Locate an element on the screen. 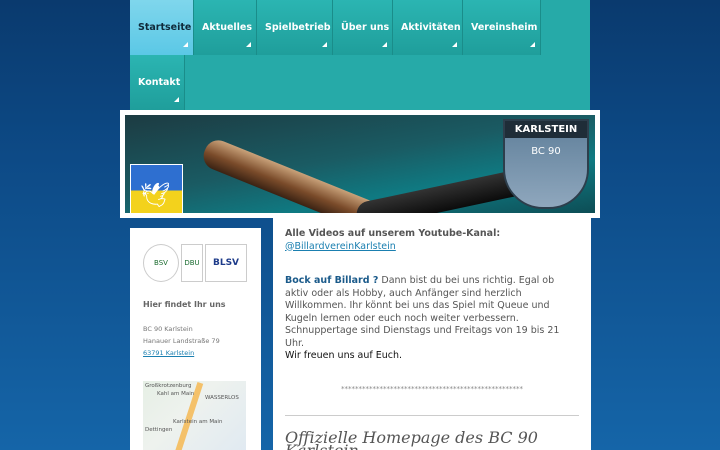  nav-item-ueber-uns: Über uns is located at coordinates (363, 27).